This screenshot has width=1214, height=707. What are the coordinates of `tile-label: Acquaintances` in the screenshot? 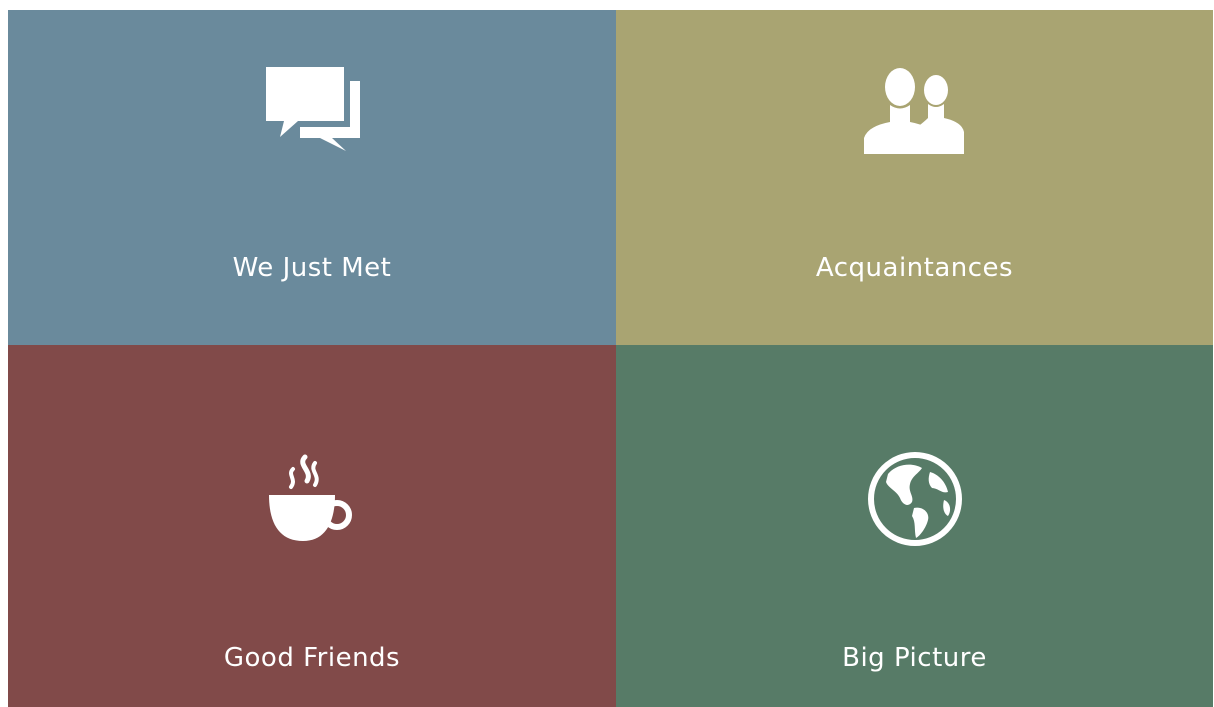 It's located at (914, 268).